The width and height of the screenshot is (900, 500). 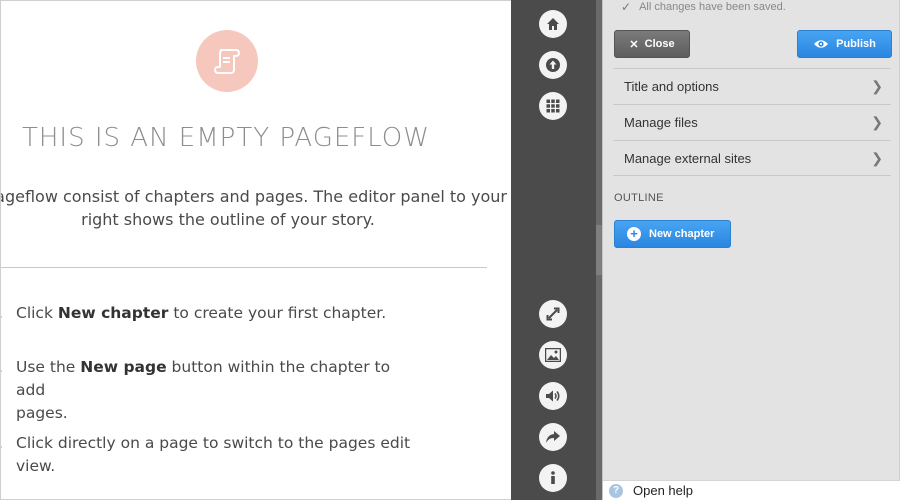 I want to click on preview-toolbar, so click(x=553, y=250).